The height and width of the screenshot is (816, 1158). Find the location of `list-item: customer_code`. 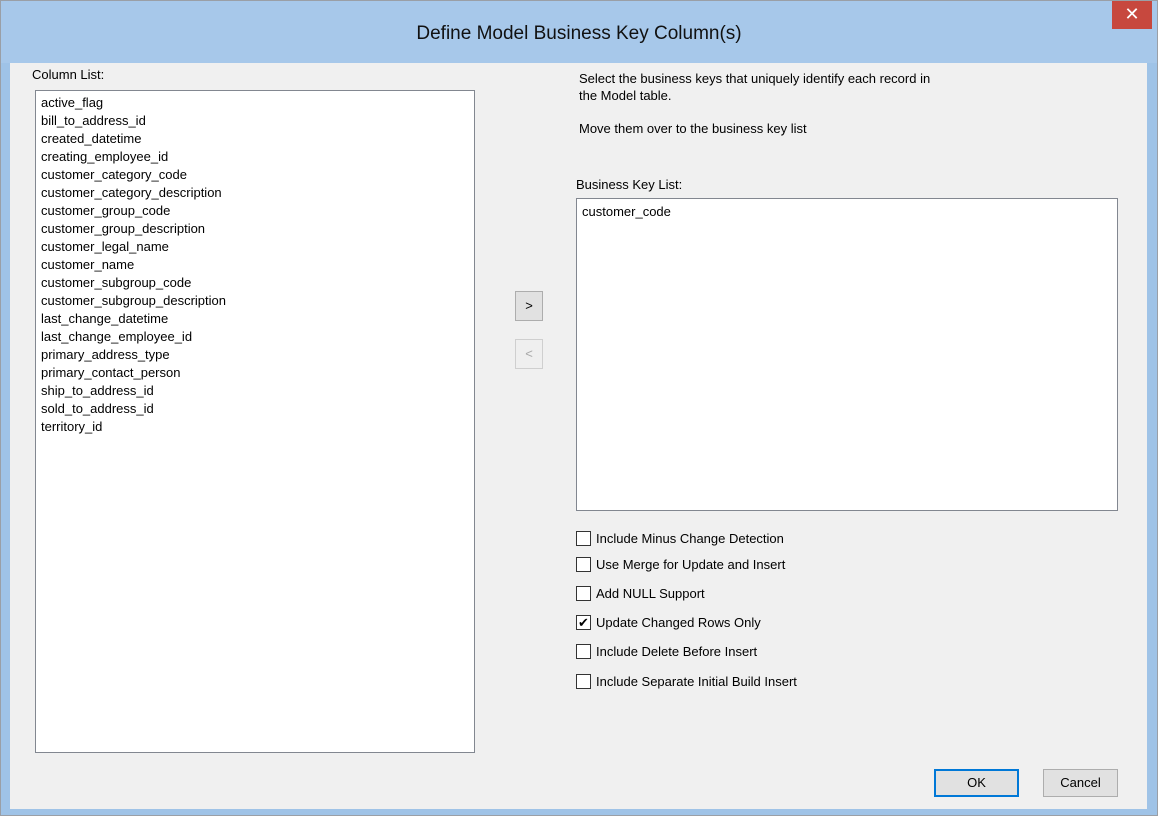

list-item: customer_code is located at coordinates (847, 212).